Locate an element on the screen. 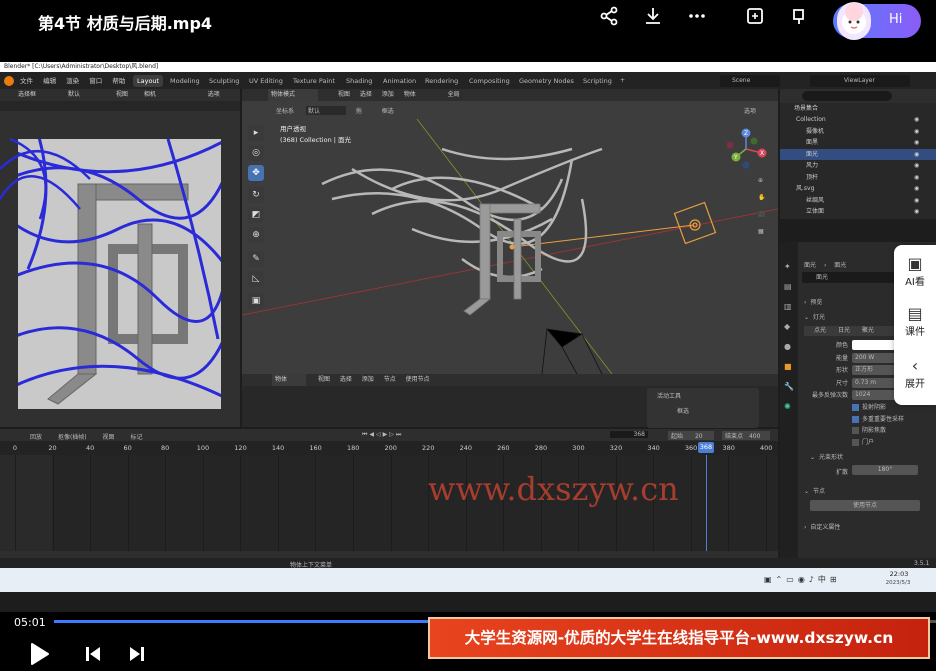 The image size is (936, 671). tray-icons: ▣⌃▭◉♪中⊞ is located at coordinates (802, 579).